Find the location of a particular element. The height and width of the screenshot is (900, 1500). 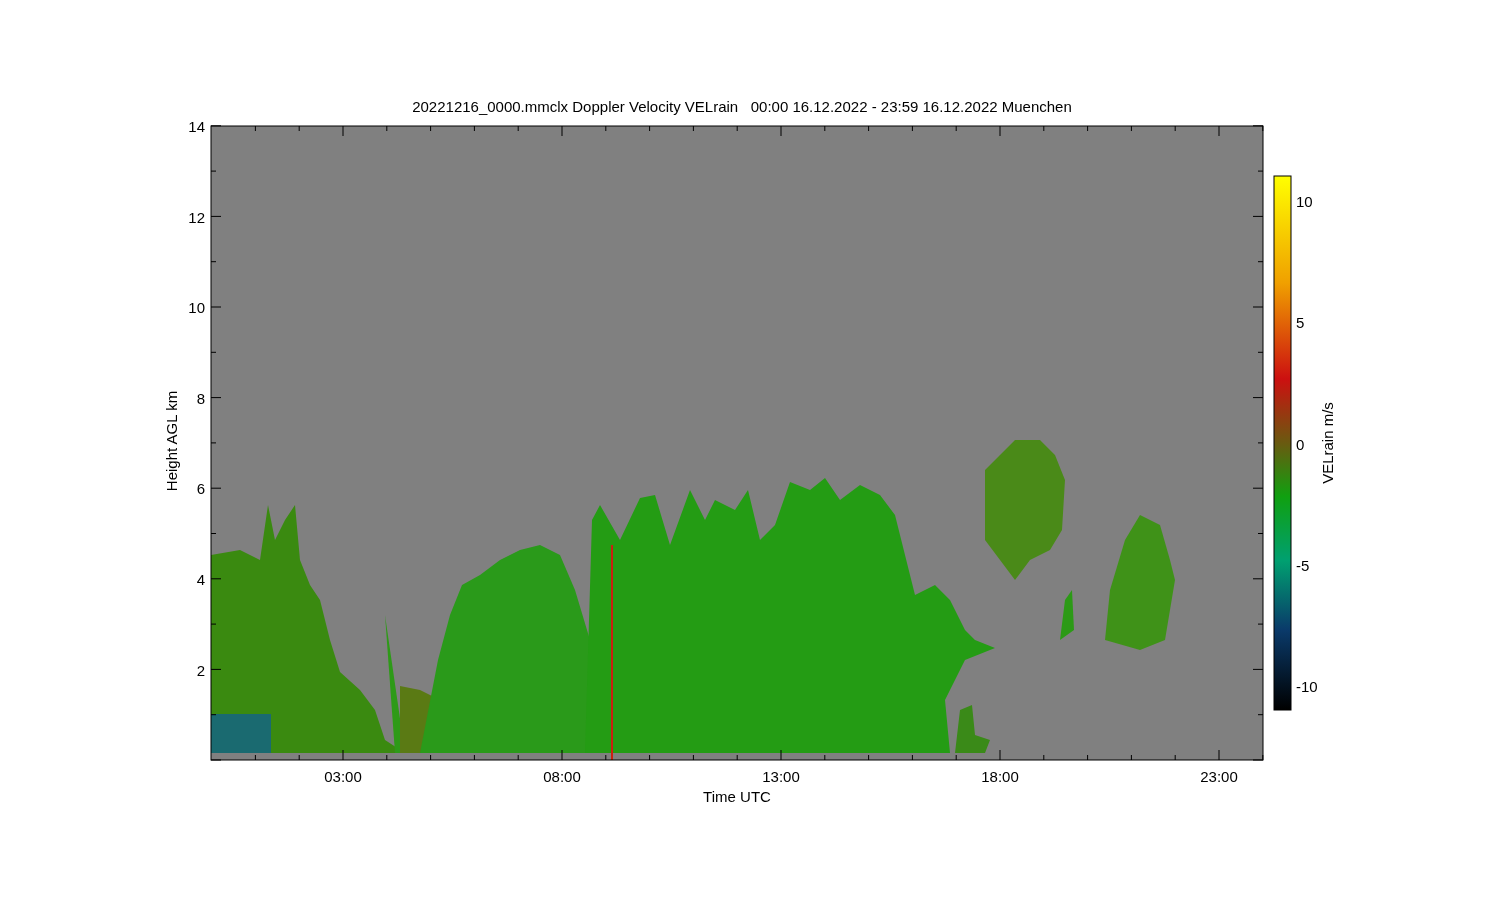

y-tick-label: 2 is located at coordinates (200, 670).